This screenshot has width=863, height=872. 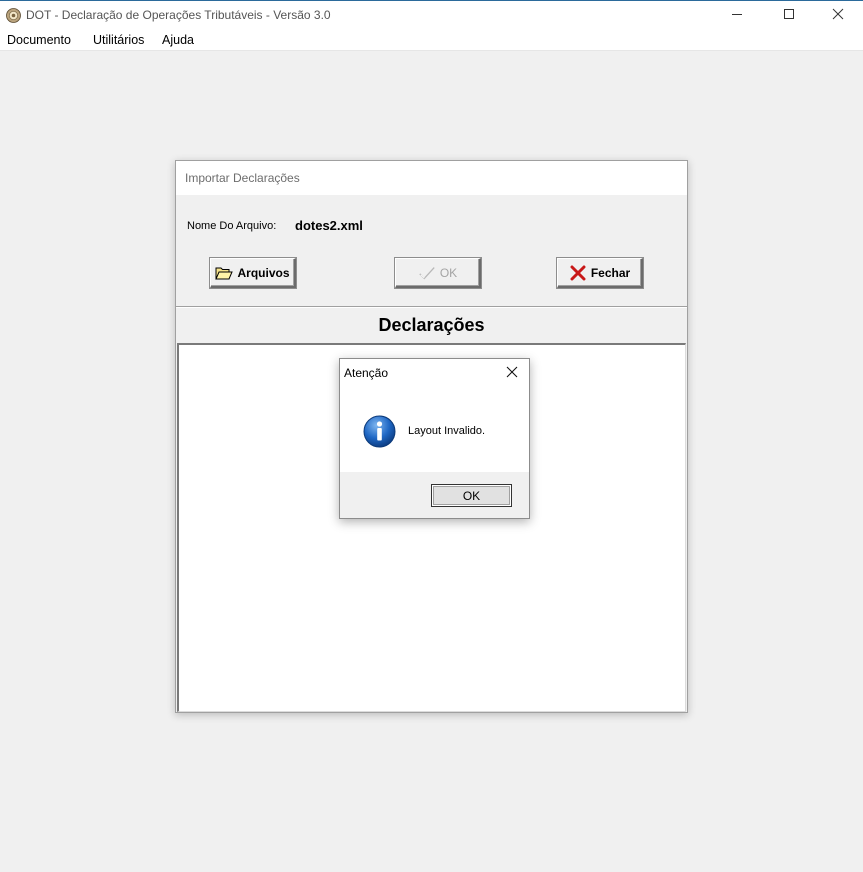 I want to click on minimize-icon, so click(x=737, y=16).